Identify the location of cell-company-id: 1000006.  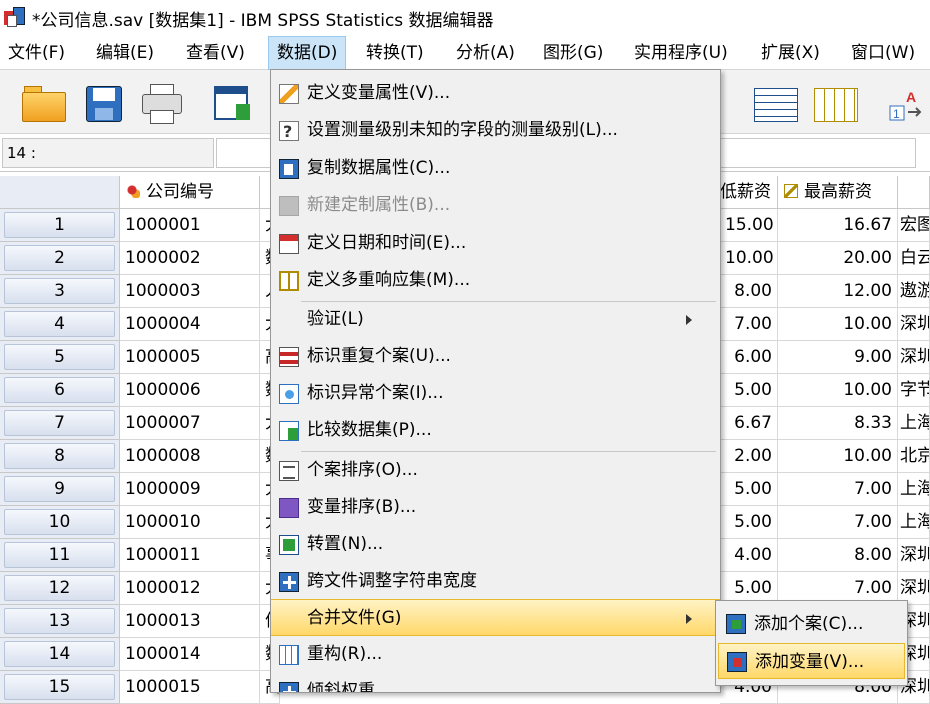
(190, 390).